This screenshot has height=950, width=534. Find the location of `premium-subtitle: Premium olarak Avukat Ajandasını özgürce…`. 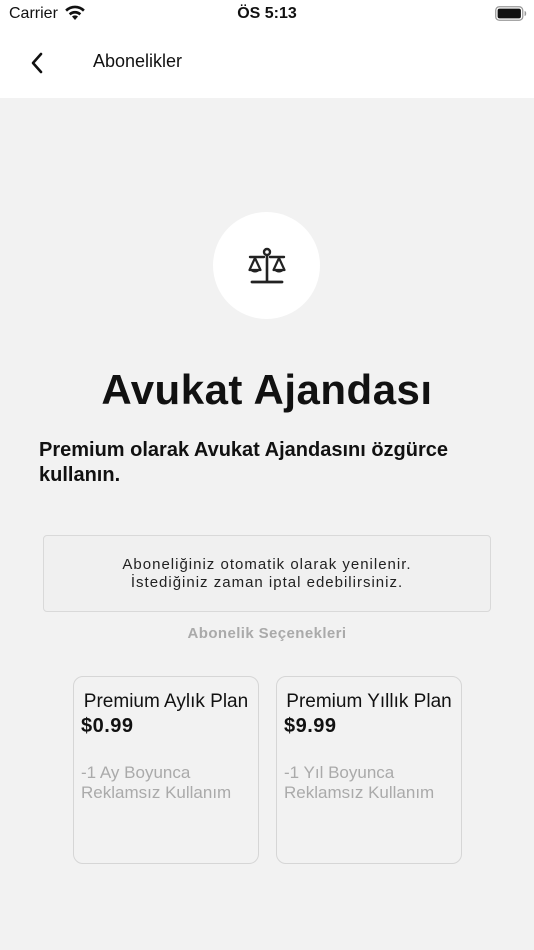

premium-subtitle: Premium olarak Avukat Ajandasını özgürce… is located at coordinates (244, 462).